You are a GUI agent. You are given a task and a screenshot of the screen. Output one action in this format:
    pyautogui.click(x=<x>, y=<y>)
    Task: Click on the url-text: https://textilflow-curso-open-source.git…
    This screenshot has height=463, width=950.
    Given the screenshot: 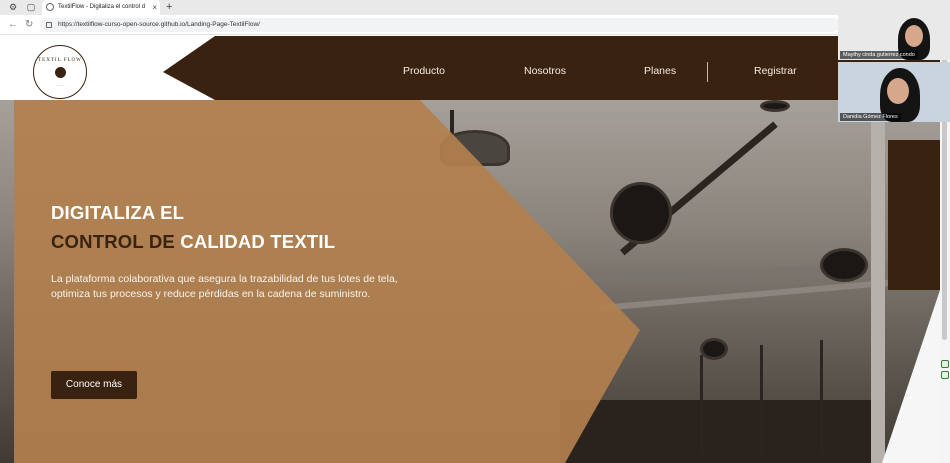 What is the action you would take?
    pyautogui.click(x=159, y=24)
    